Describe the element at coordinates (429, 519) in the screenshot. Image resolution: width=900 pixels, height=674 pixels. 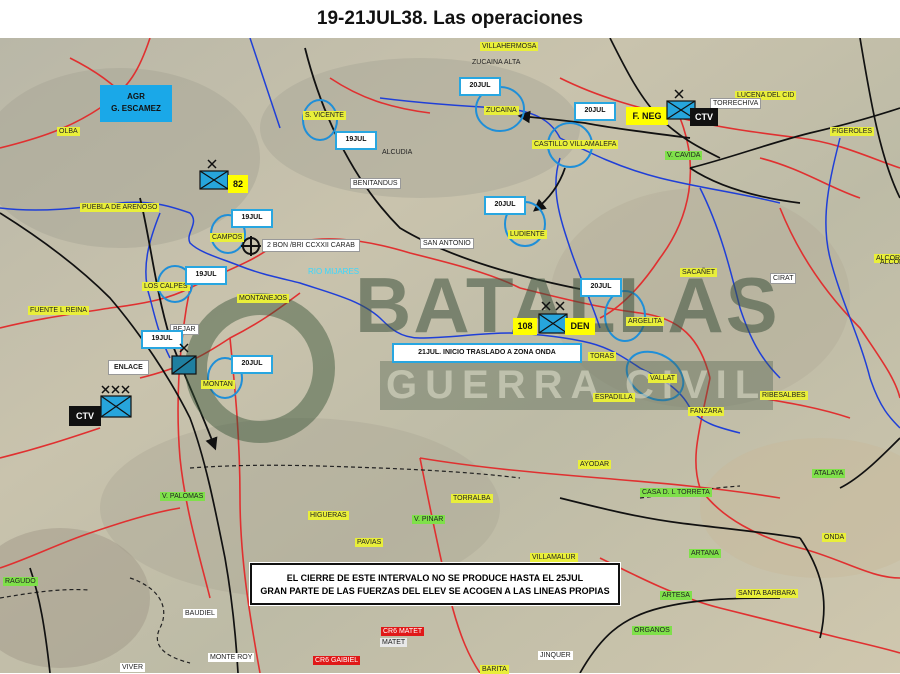
I see `town-label-green: V. PINAR` at that location.